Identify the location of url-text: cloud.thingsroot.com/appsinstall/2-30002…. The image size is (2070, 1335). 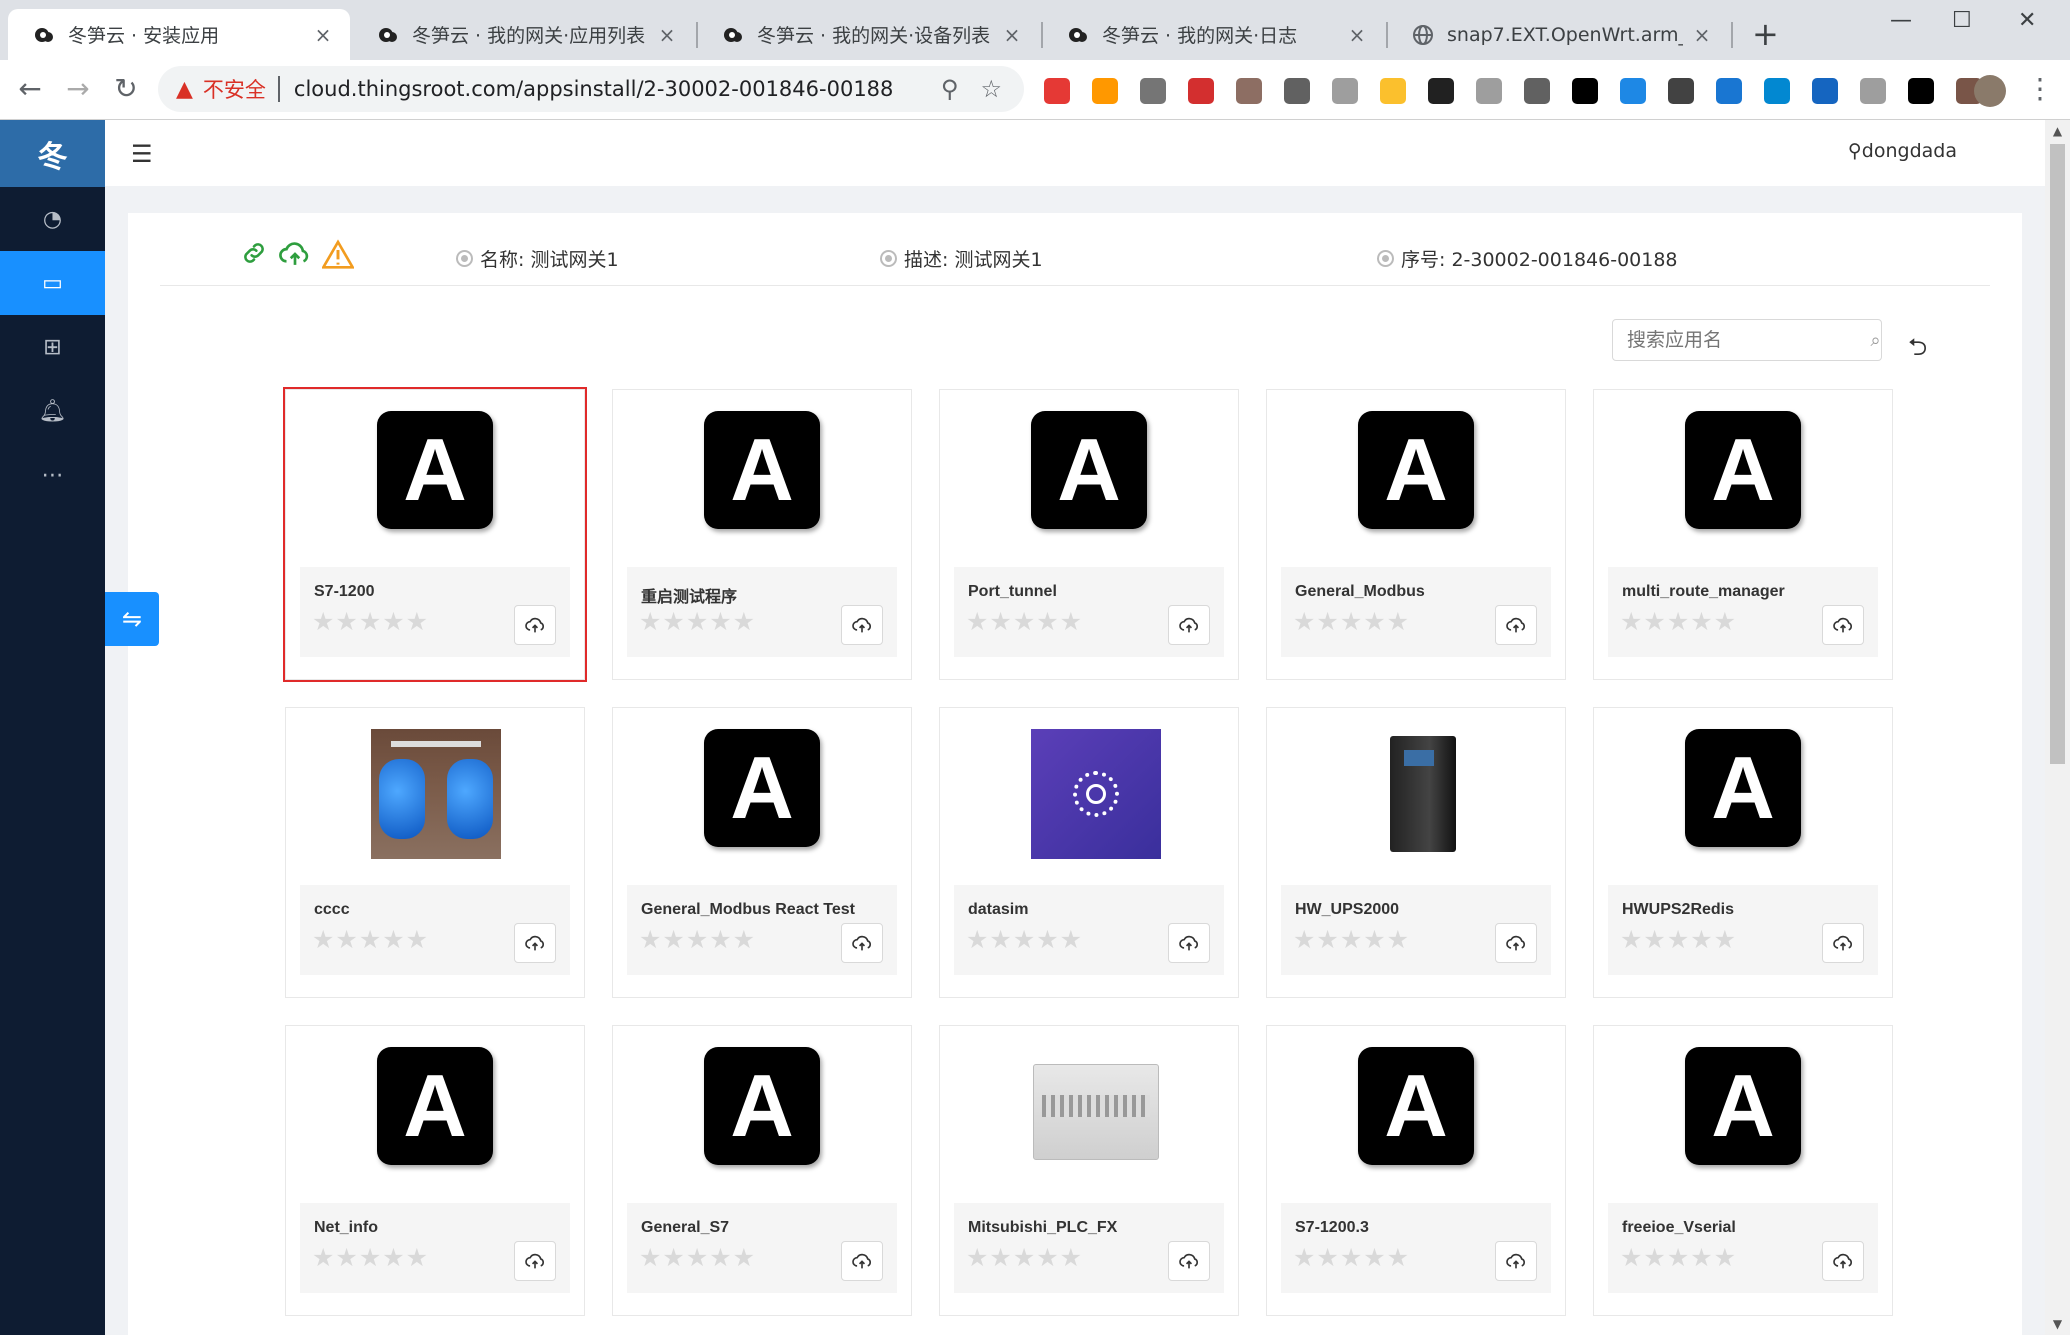
(617, 89).